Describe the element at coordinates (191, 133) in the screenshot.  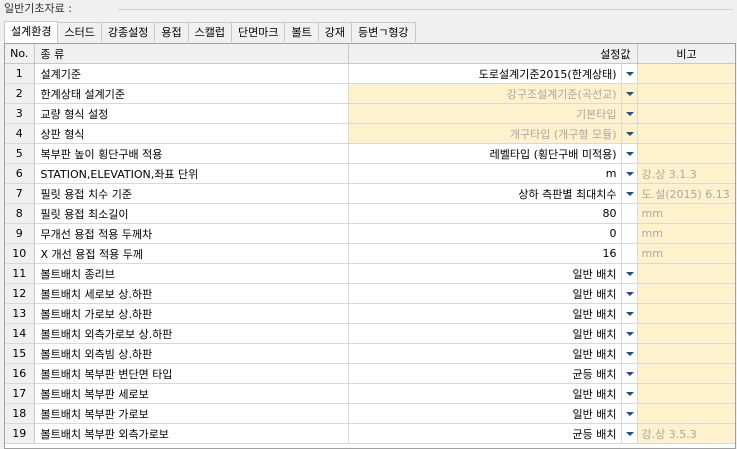
I see `row-name: 상판 형식` at that location.